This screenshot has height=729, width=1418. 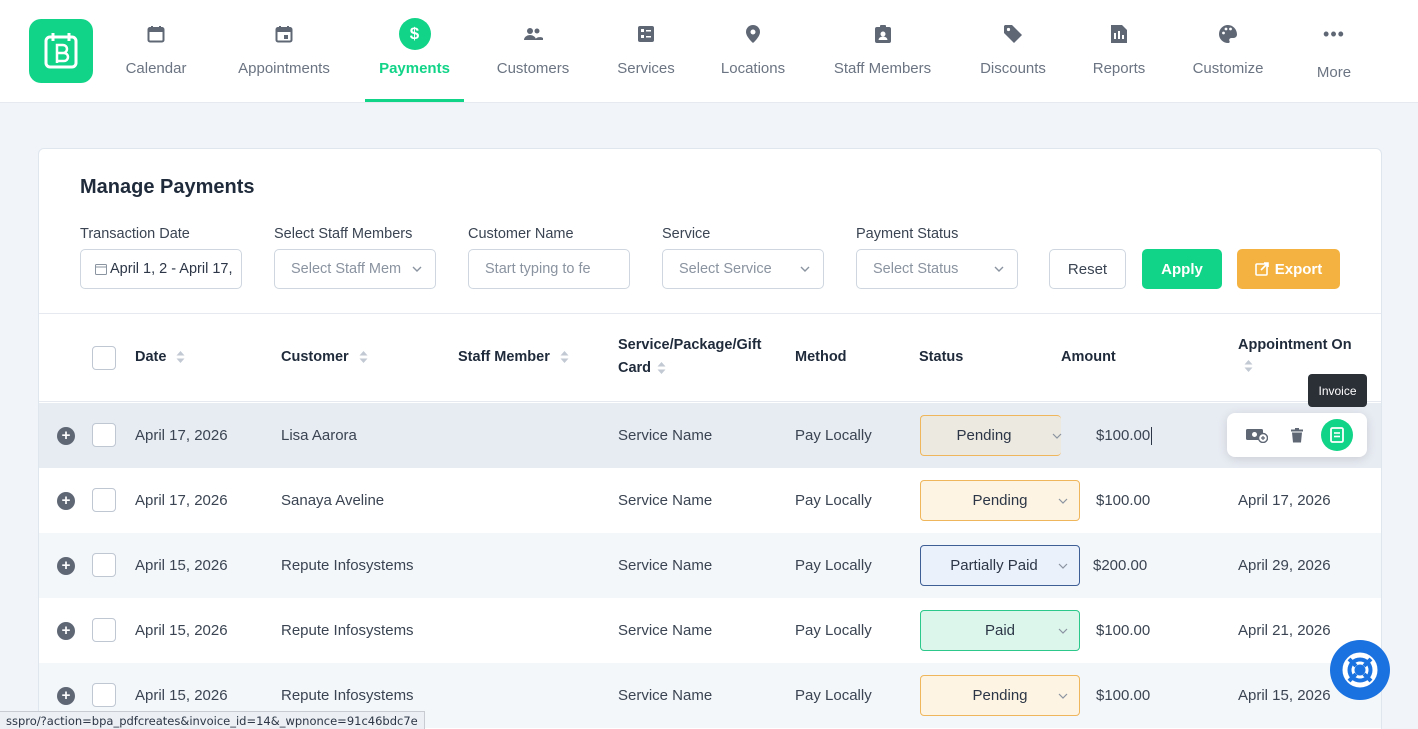 What do you see at coordinates (753, 68) in the screenshot?
I see `nav-label: Locations` at bounding box center [753, 68].